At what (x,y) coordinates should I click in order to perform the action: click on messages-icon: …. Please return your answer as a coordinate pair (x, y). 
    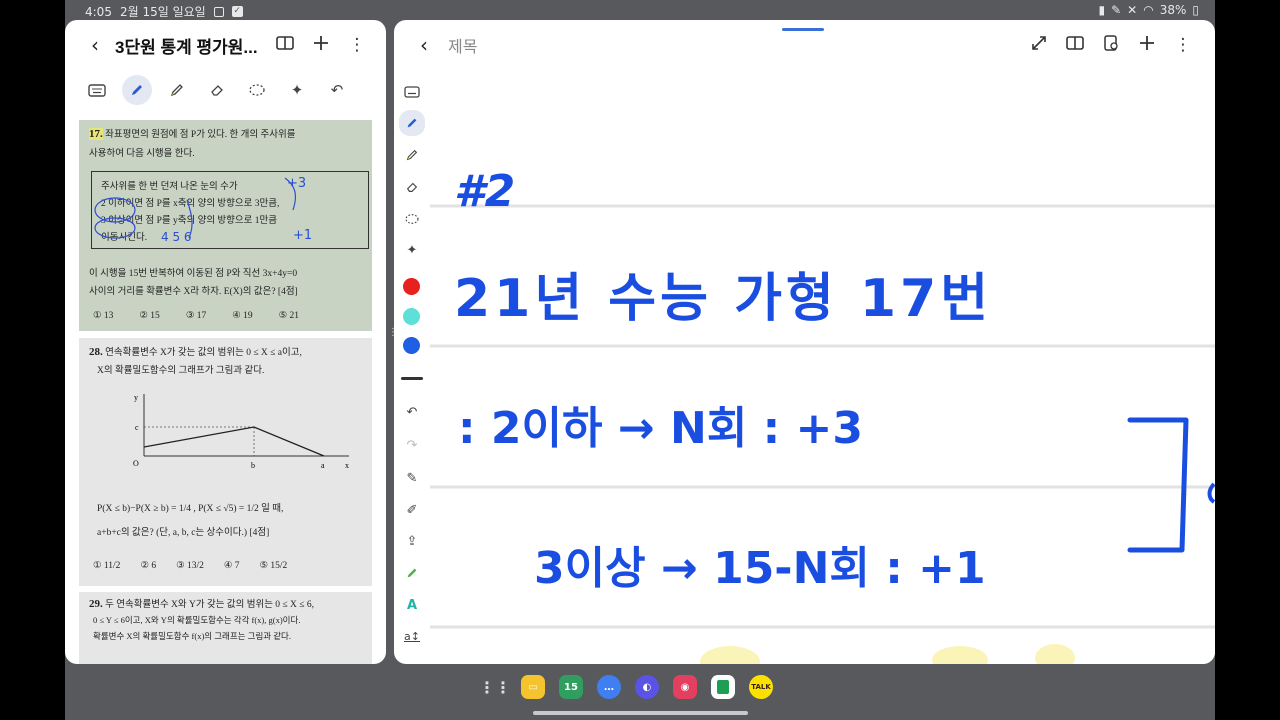
    Looking at the image, I should click on (609, 687).